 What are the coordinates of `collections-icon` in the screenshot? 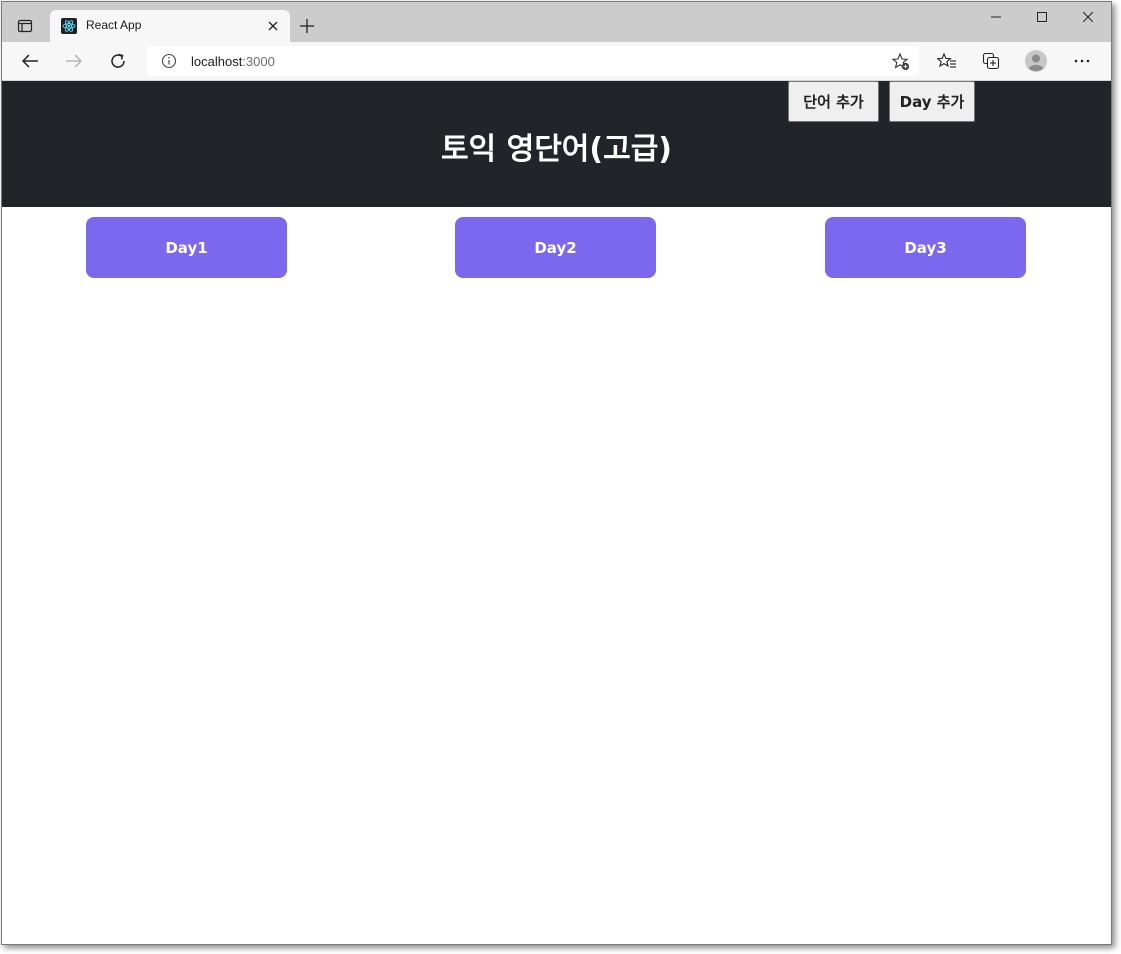 It's located at (991, 61).